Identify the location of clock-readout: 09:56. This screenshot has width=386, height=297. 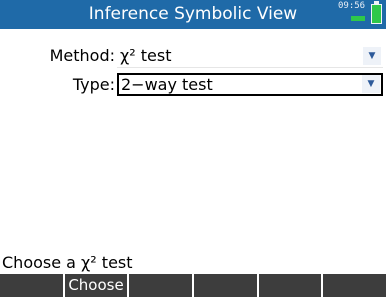
(352, 6).